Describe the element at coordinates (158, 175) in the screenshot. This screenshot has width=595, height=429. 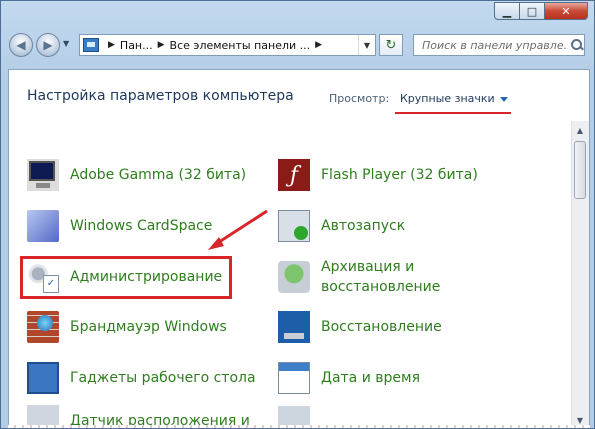
I see `item-label: Adobe Gamma (32 бита)` at that location.